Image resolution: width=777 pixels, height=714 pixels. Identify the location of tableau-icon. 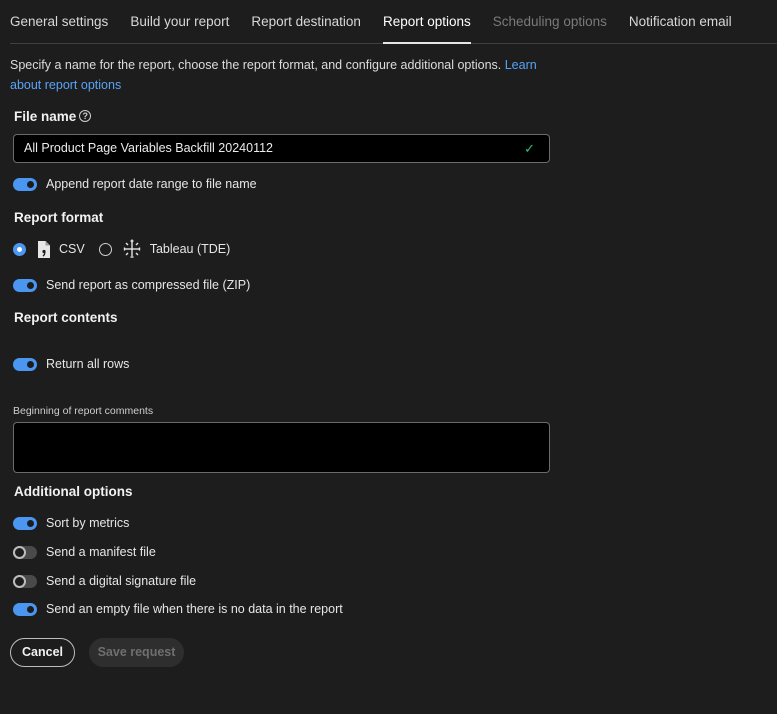
(131, 248).